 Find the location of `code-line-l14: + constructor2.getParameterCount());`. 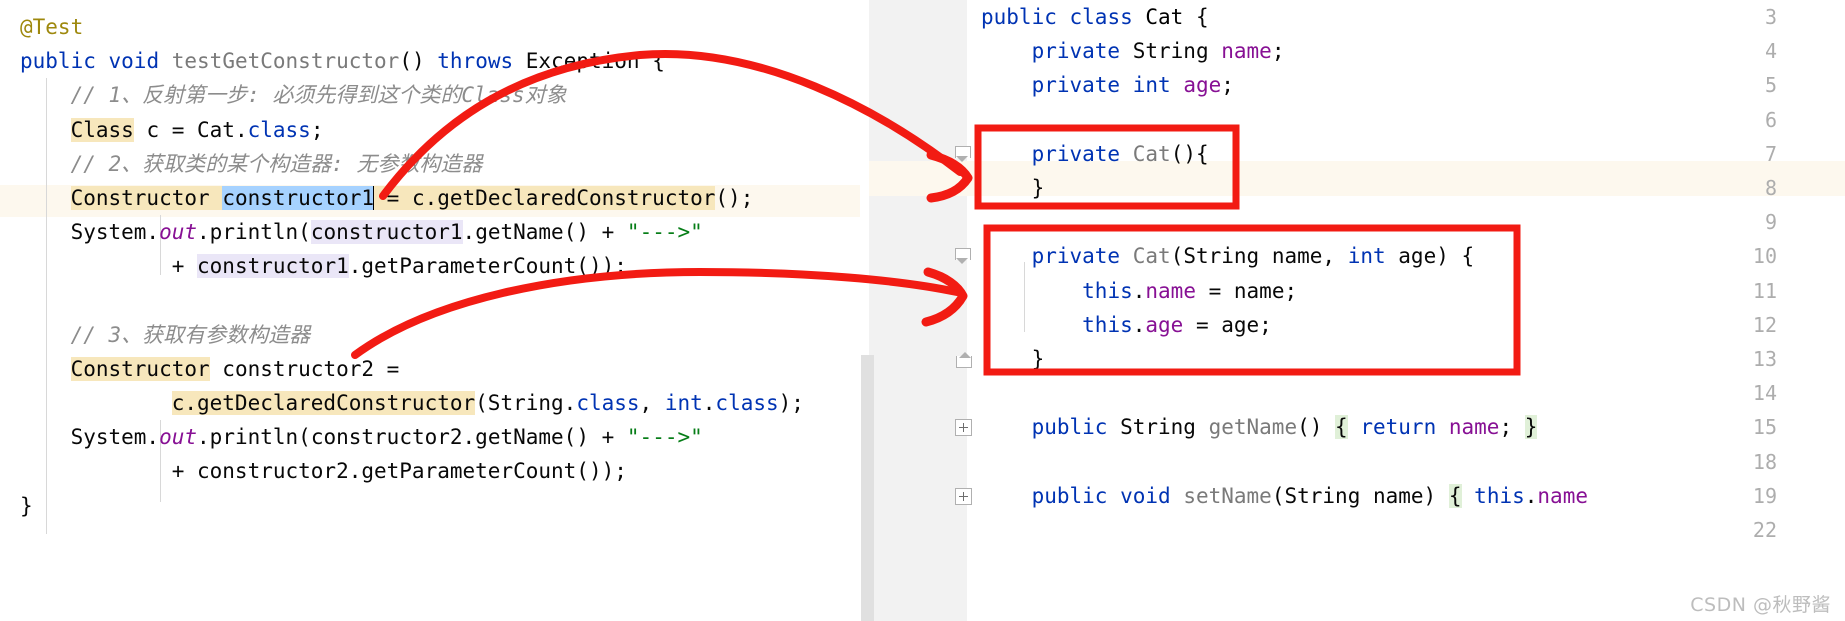

code-line-l14: + constructor2.getParameterCount()); is located at coordinates (412, 471).